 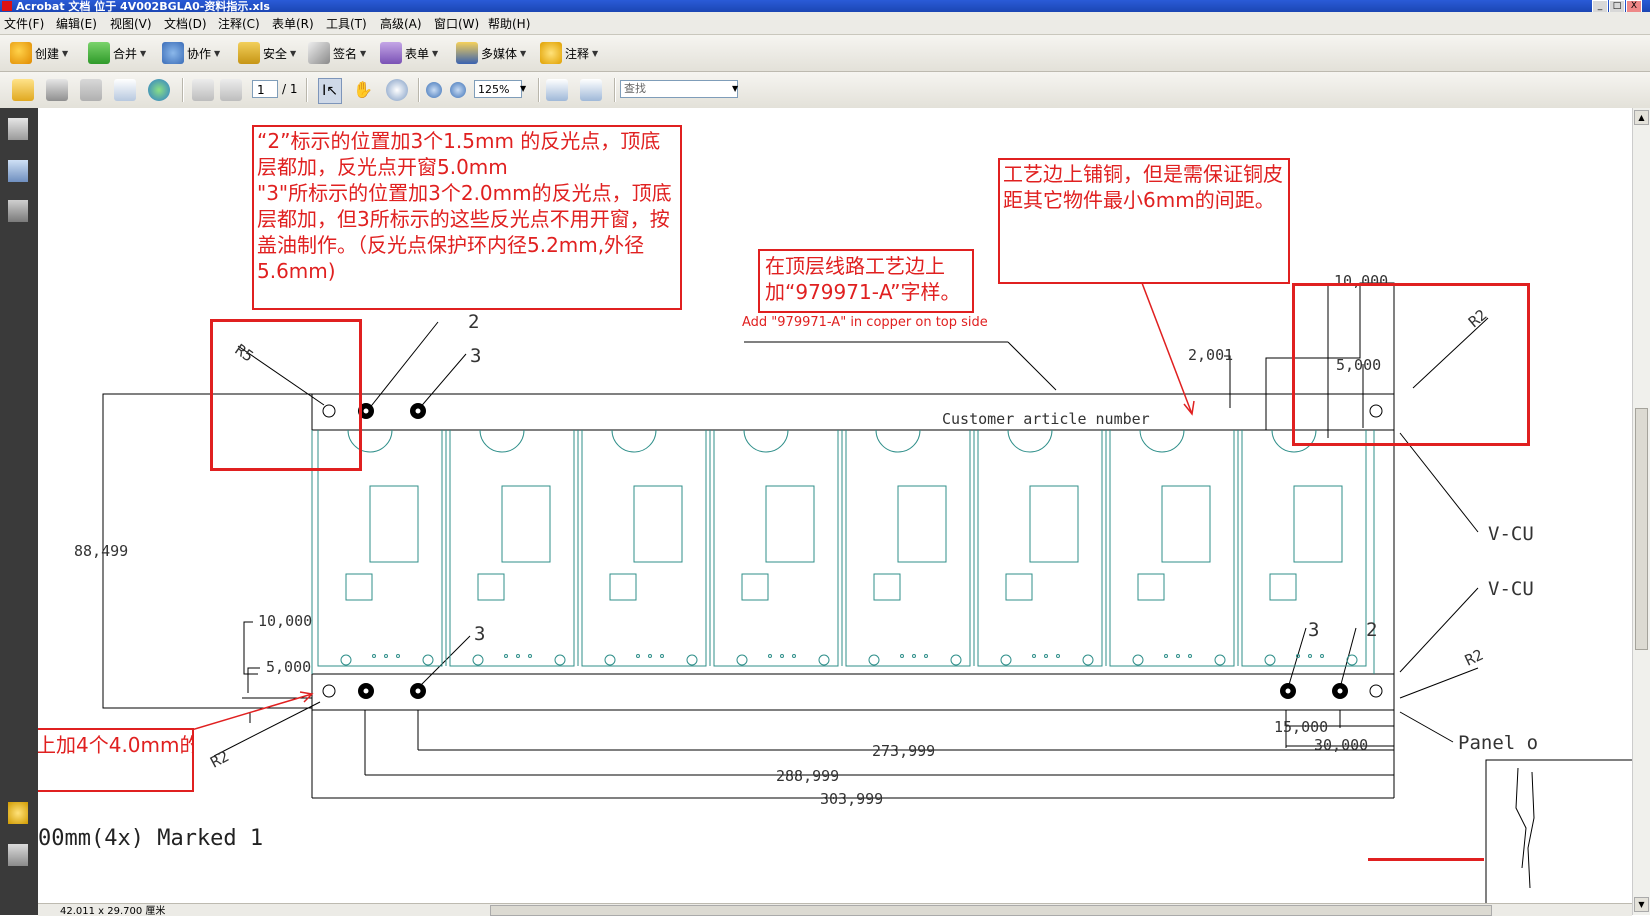 I want to click on menu-file: 文件(F), so click(x=24, y=23).